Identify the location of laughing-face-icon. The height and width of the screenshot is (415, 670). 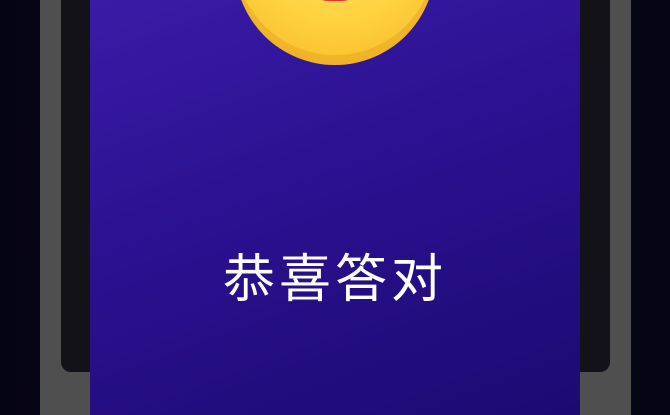
(335, 32).